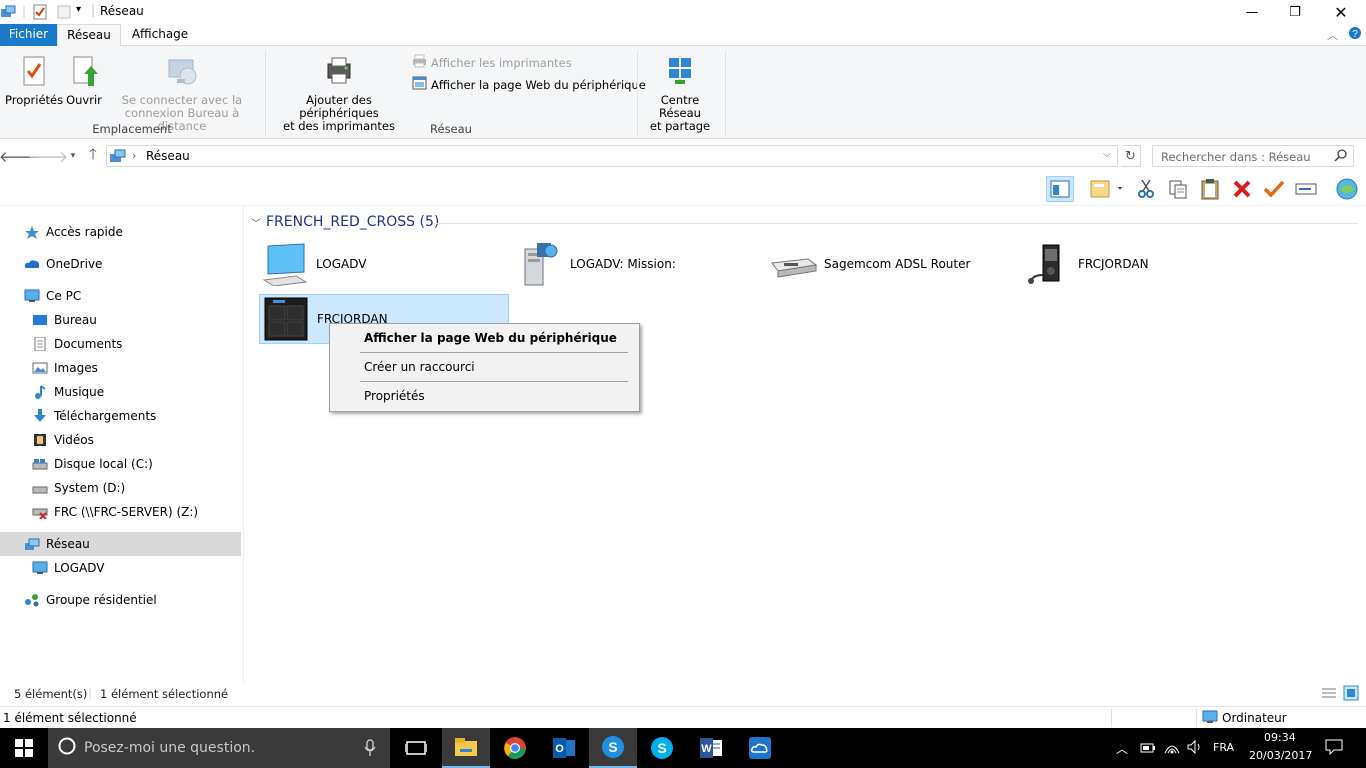 This screenshot has width=1366, height=768. What do you see at coordinates (897, 264) in the screenshot?
I see `item-label: Sagemcom ADSL Router` at bounding box center [897, 264].